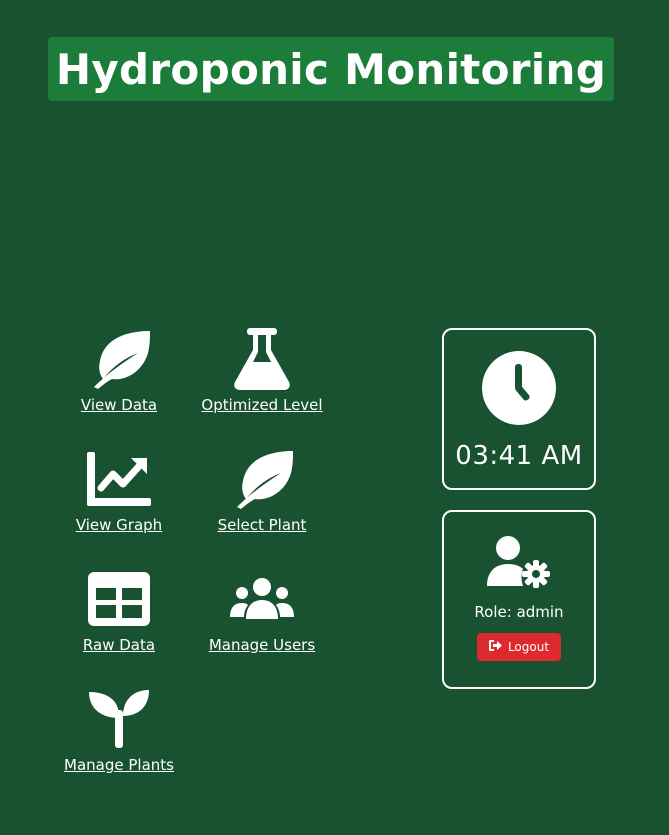 This screenshot has width=669, height=835. What do you see at coordinates (519, 564) in the screenshot?
I see `user-gear-icon` at bounding box center [519, 564].